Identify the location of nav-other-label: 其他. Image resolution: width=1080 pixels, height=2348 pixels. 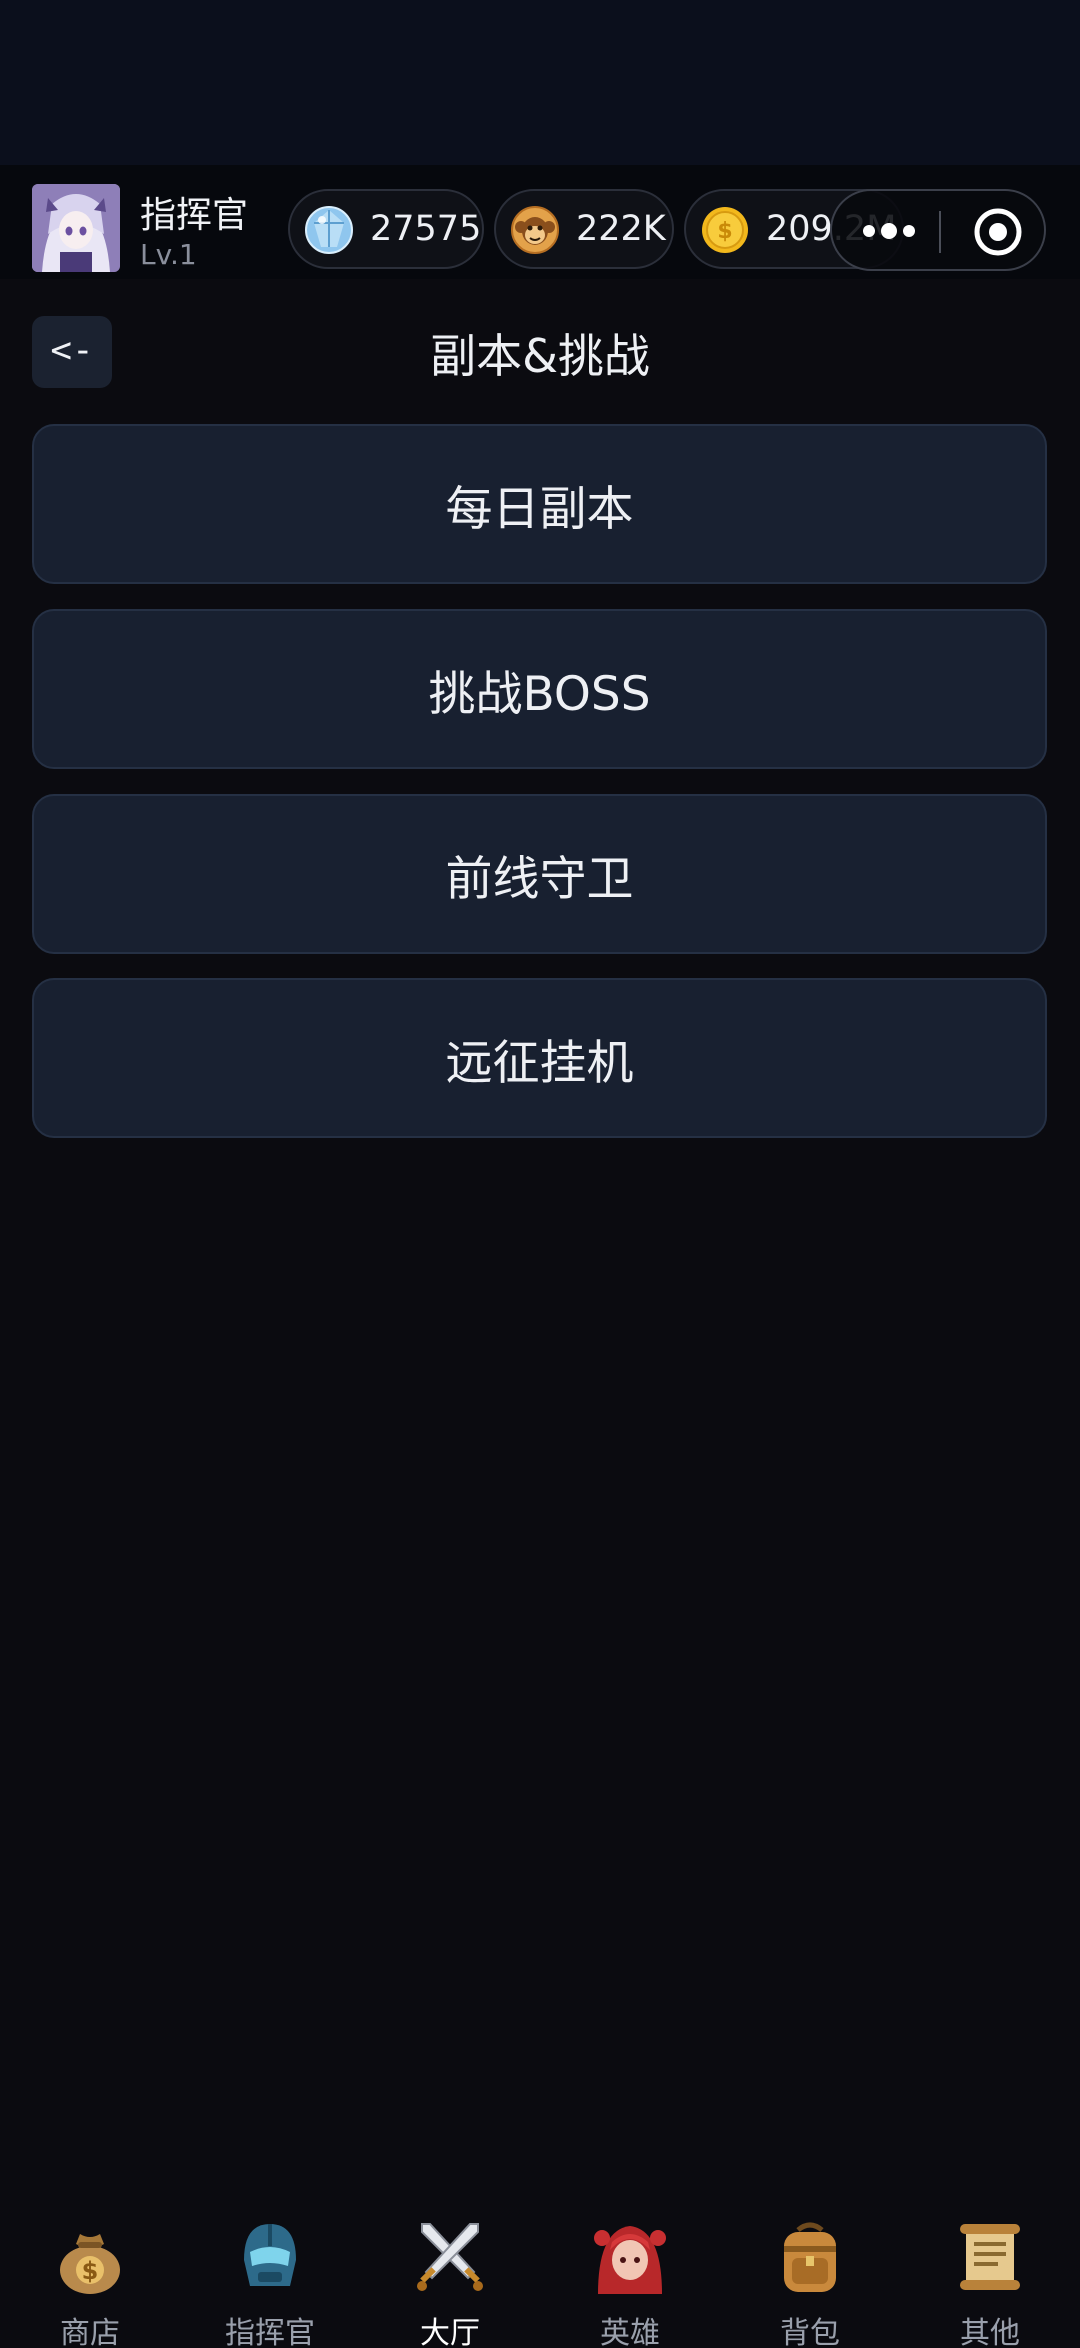
(990, 2332).